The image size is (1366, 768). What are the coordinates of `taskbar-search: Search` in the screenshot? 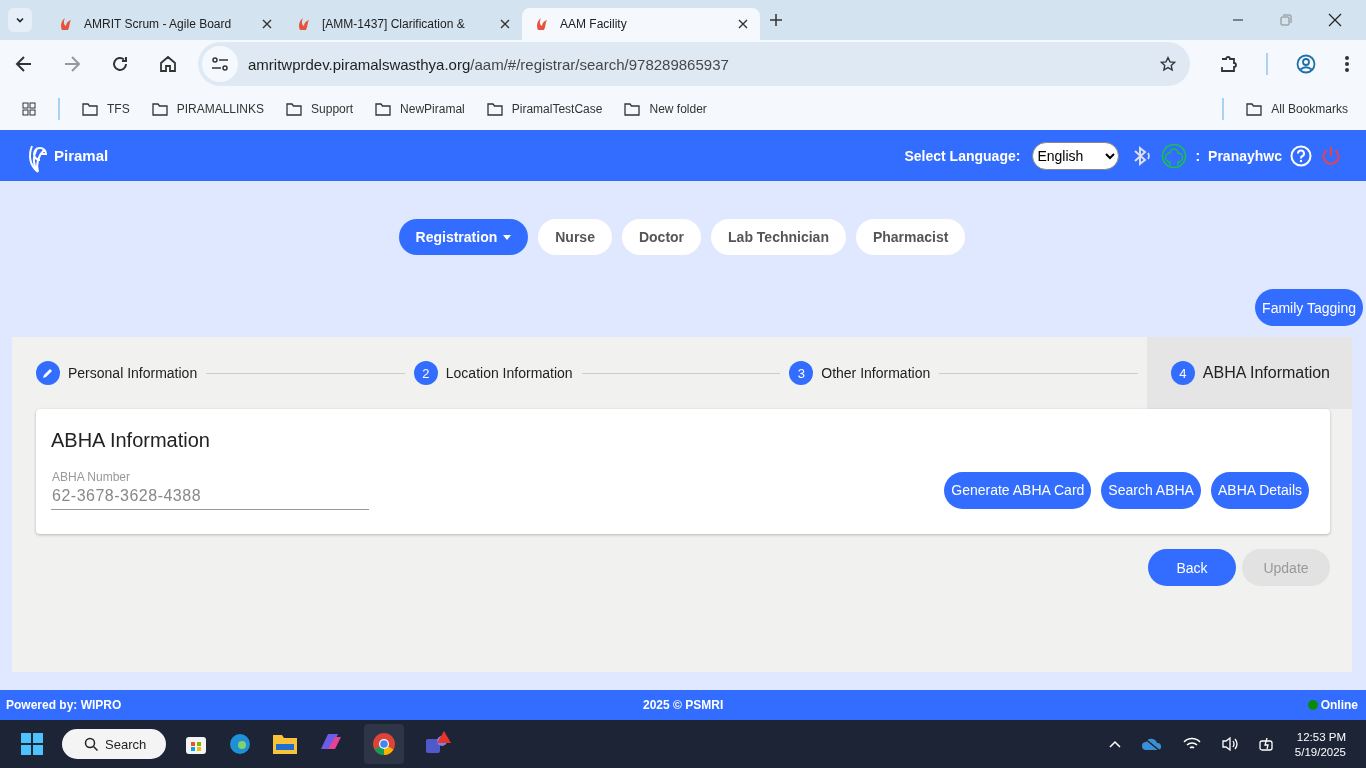 It's located at (114, 744).